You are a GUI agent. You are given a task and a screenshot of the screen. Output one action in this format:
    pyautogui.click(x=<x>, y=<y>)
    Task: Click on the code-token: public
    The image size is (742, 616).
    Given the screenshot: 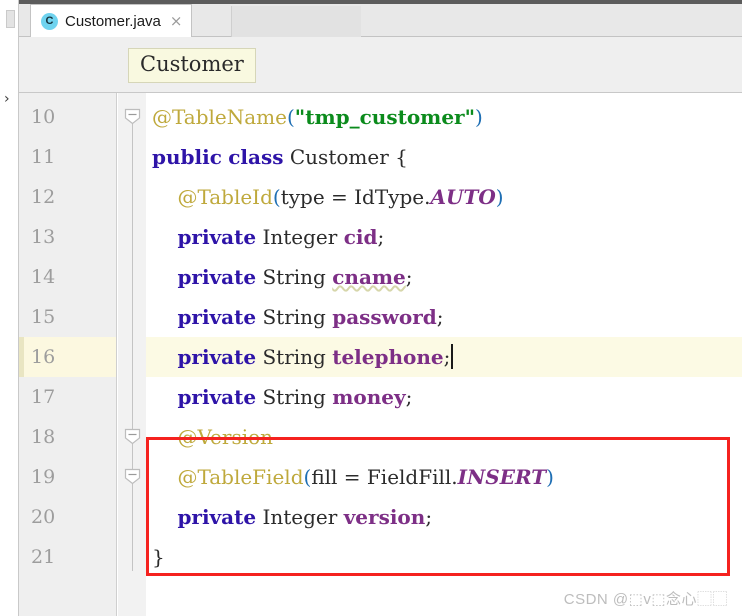 What is the action you would take?
    pyautogui.click(x=187, y=157)
    